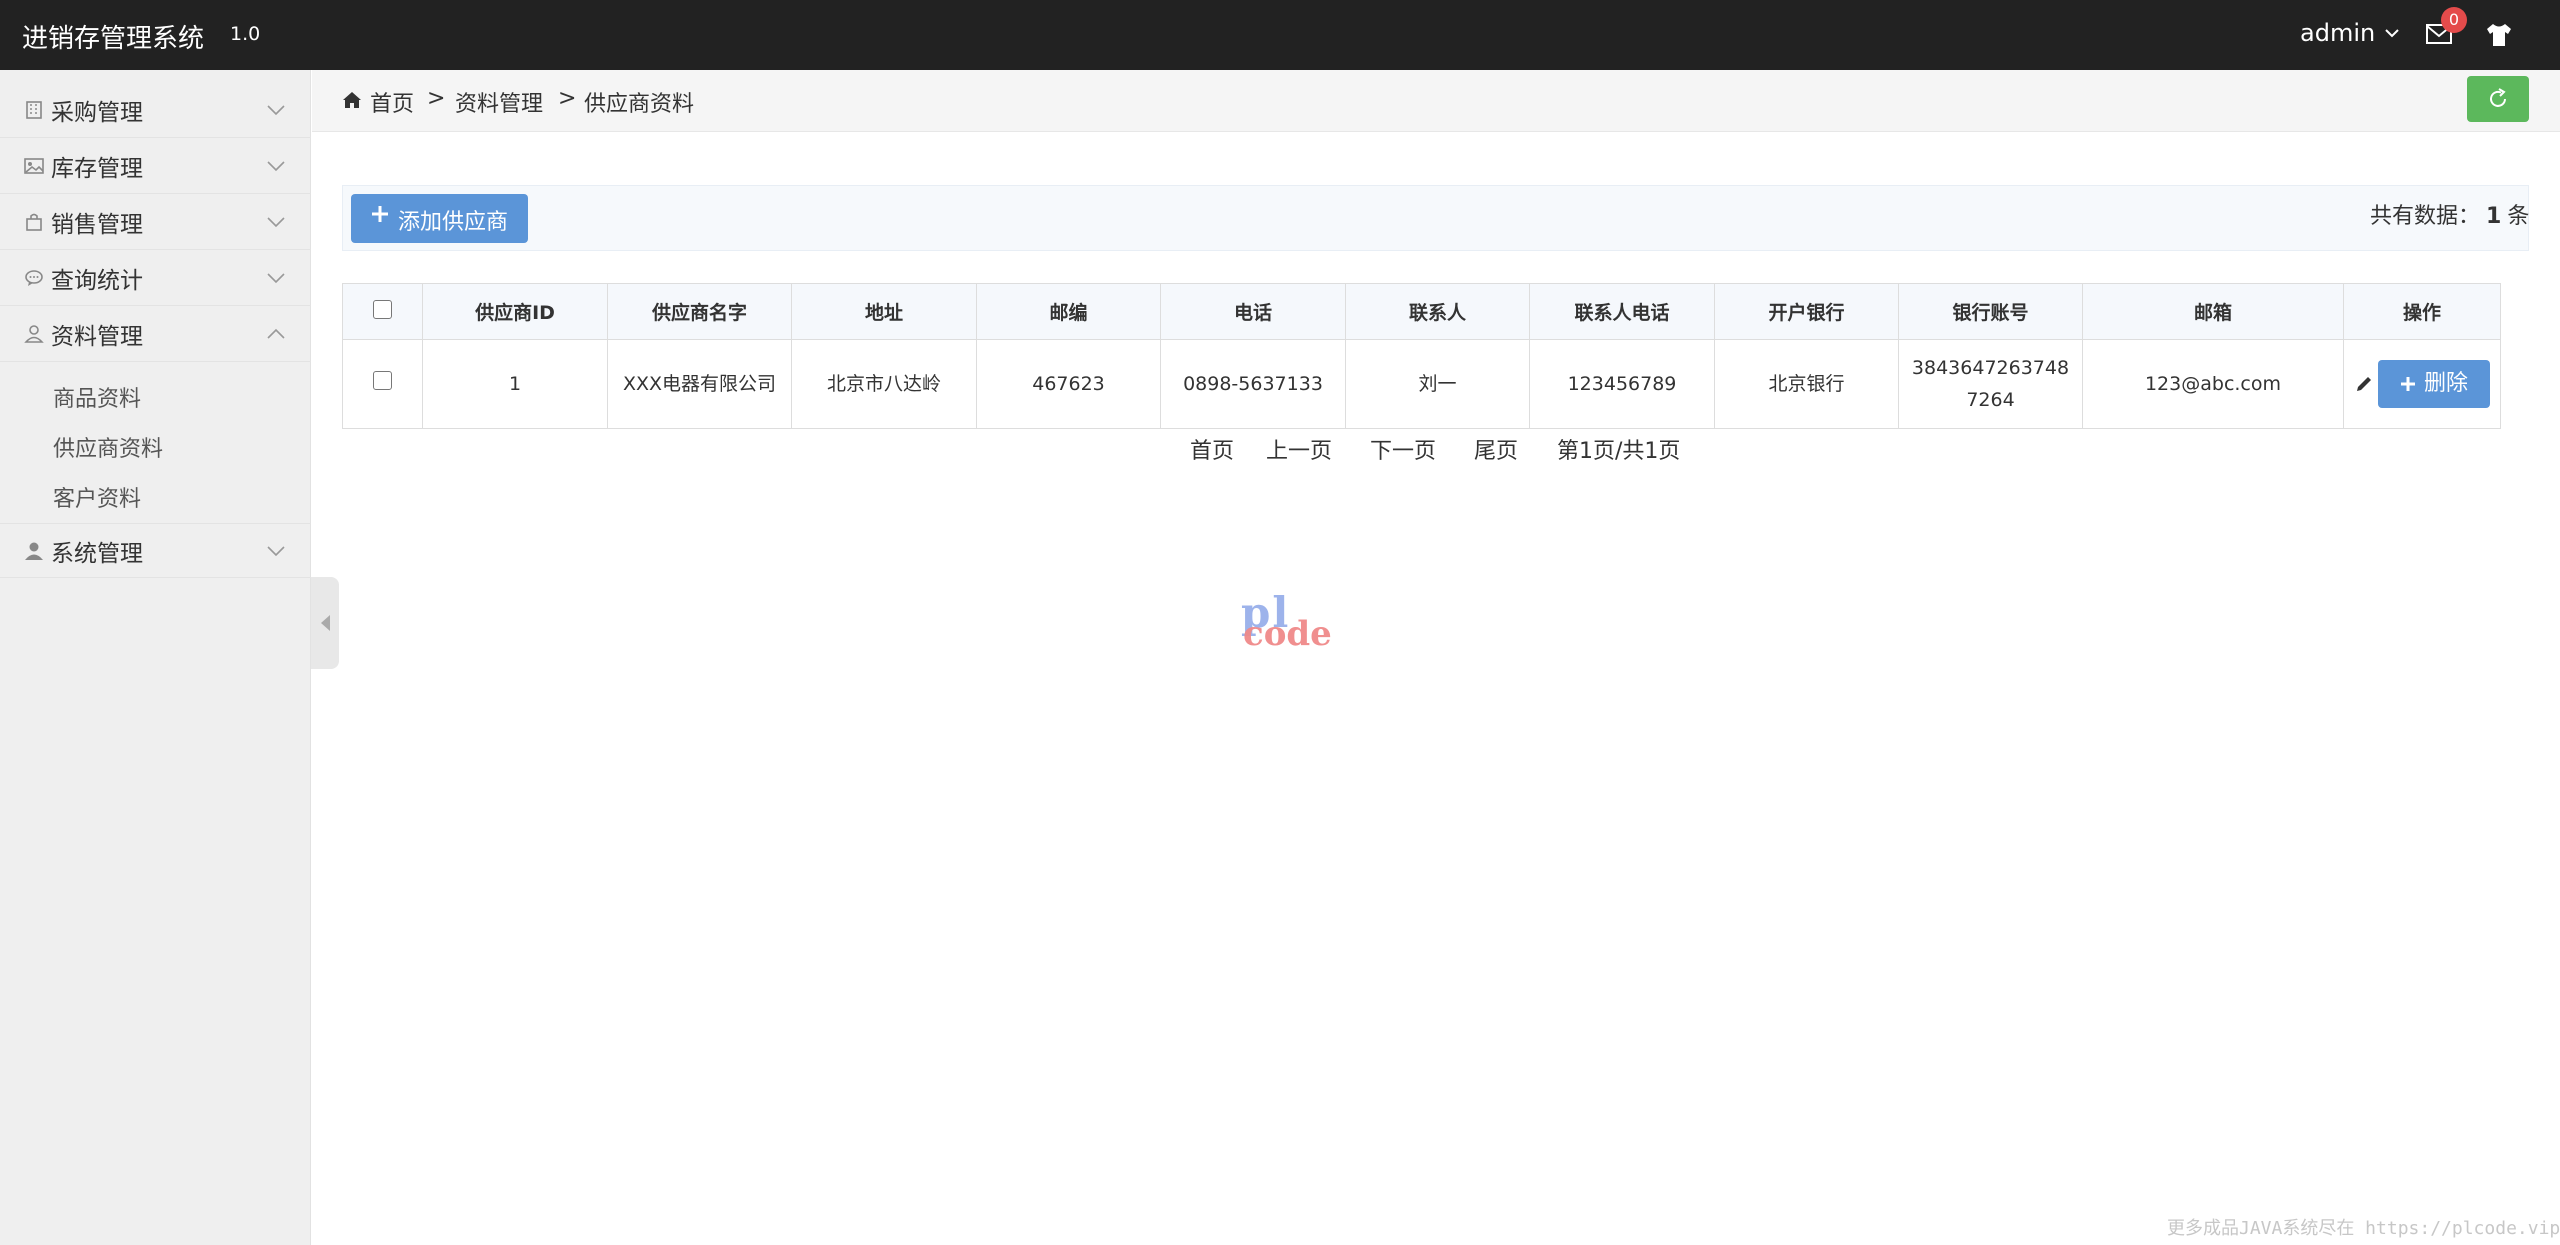  What do you see at coordinates (699, 311) in the screenshot?
I see `column-header: 供应商名字` at bounding box center [699, 311].